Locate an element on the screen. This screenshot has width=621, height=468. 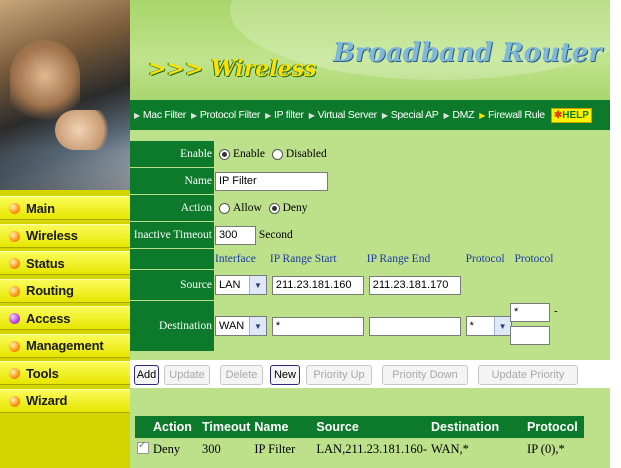
nav-special-ap: ▶ Special AP is located at coordinates (410, 115).